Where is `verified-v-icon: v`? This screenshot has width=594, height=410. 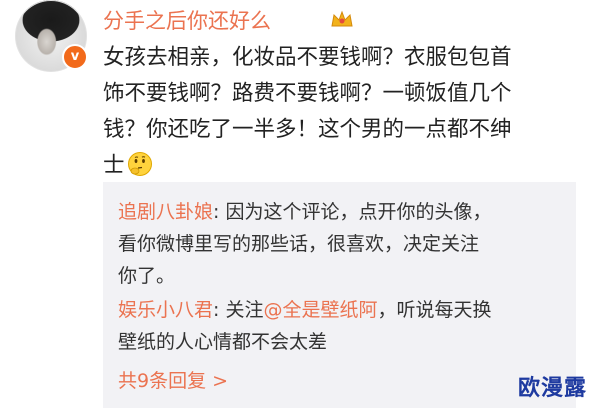 verified-v-icon: v is located at coordinates (75, 57).